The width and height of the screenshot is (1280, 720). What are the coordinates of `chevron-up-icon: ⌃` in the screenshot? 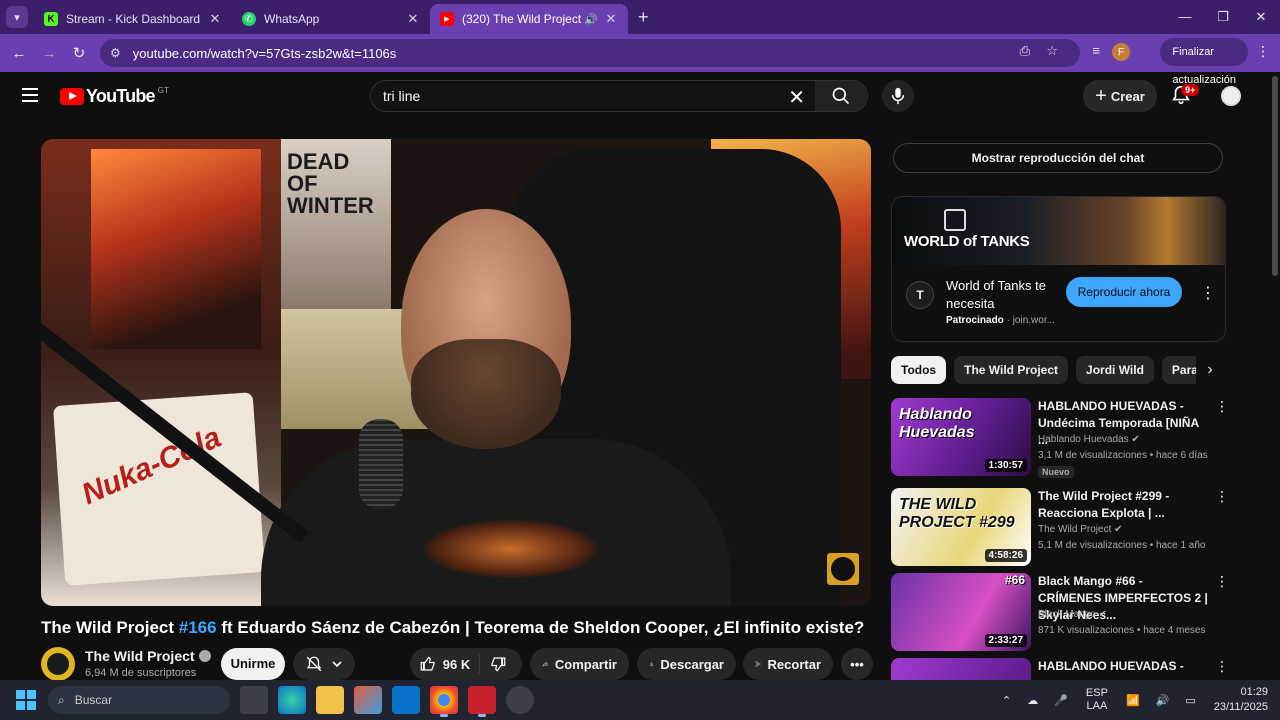 It's located at (1006, 700).